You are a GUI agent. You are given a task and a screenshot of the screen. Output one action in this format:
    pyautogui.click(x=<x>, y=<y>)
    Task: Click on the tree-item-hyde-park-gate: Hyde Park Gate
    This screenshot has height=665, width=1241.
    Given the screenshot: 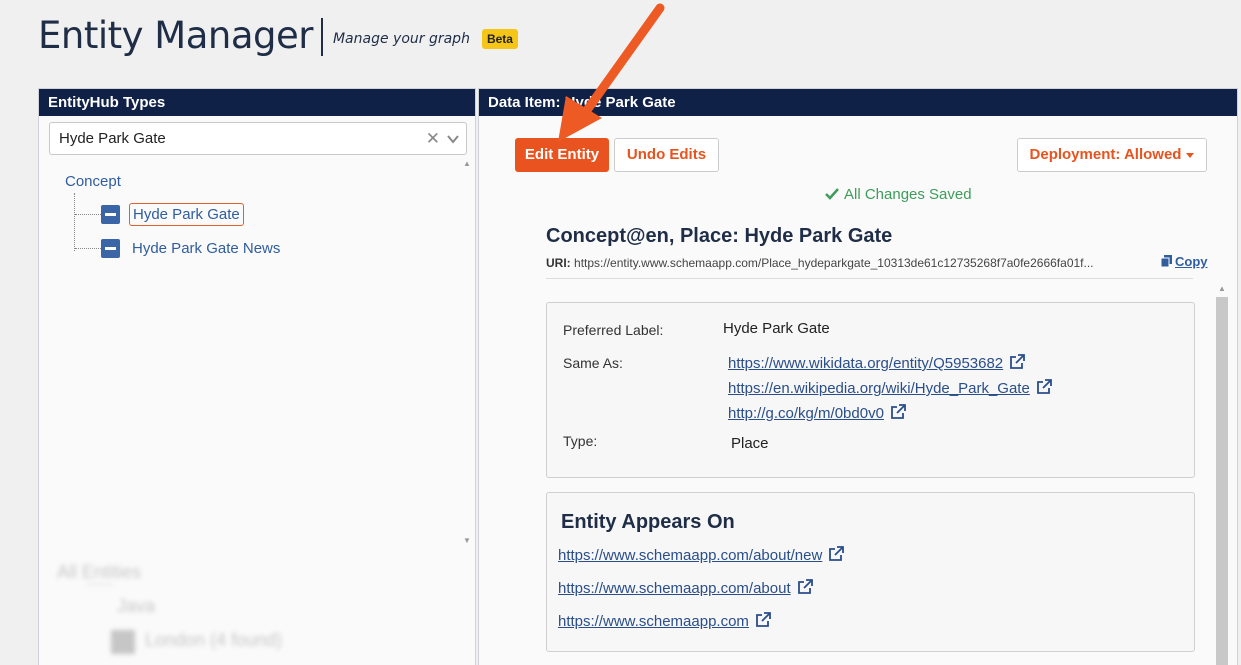 What is the action you would take?
    pyautogui.click(x=186, y=214)
    